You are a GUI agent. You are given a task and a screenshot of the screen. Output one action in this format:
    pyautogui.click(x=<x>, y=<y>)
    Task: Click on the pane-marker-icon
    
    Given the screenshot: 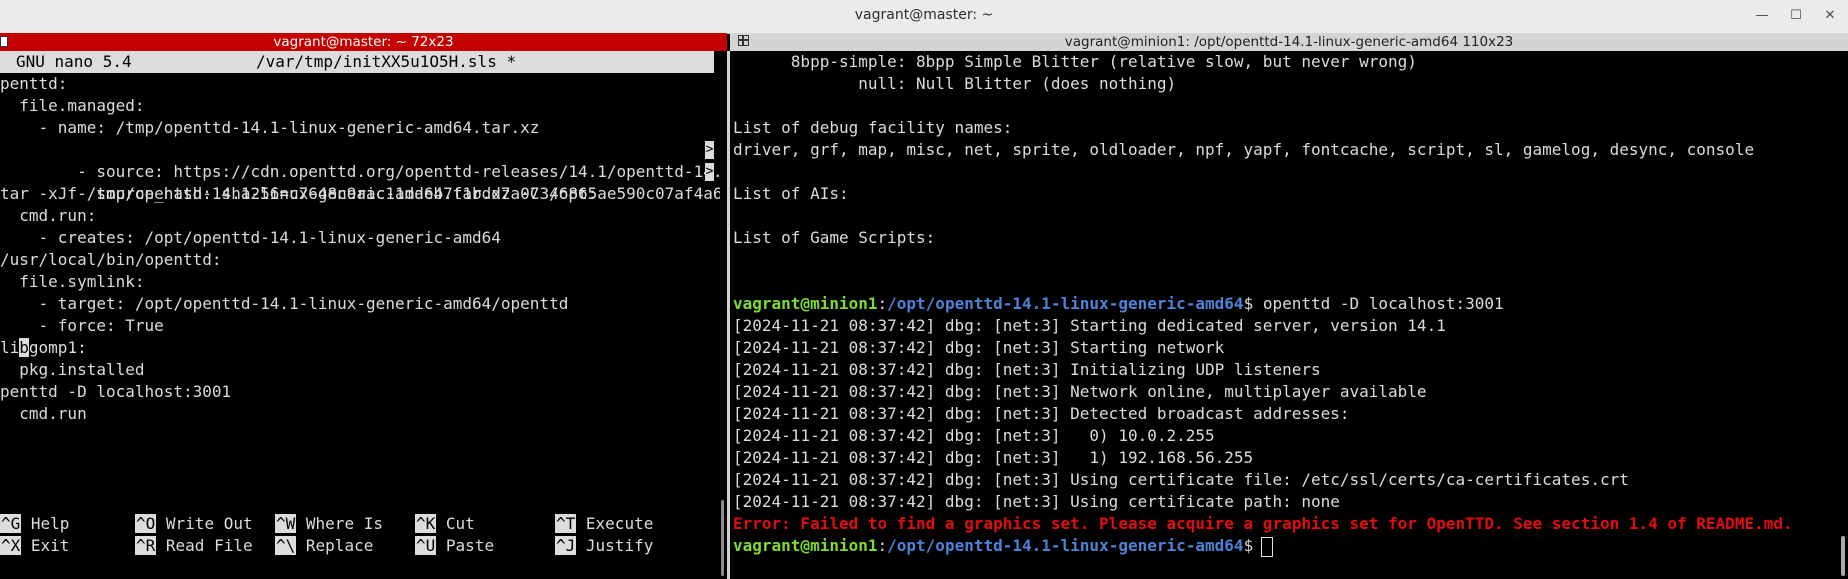 What is the action you would take?
    pyautogui.click(x=4, y=41)
    